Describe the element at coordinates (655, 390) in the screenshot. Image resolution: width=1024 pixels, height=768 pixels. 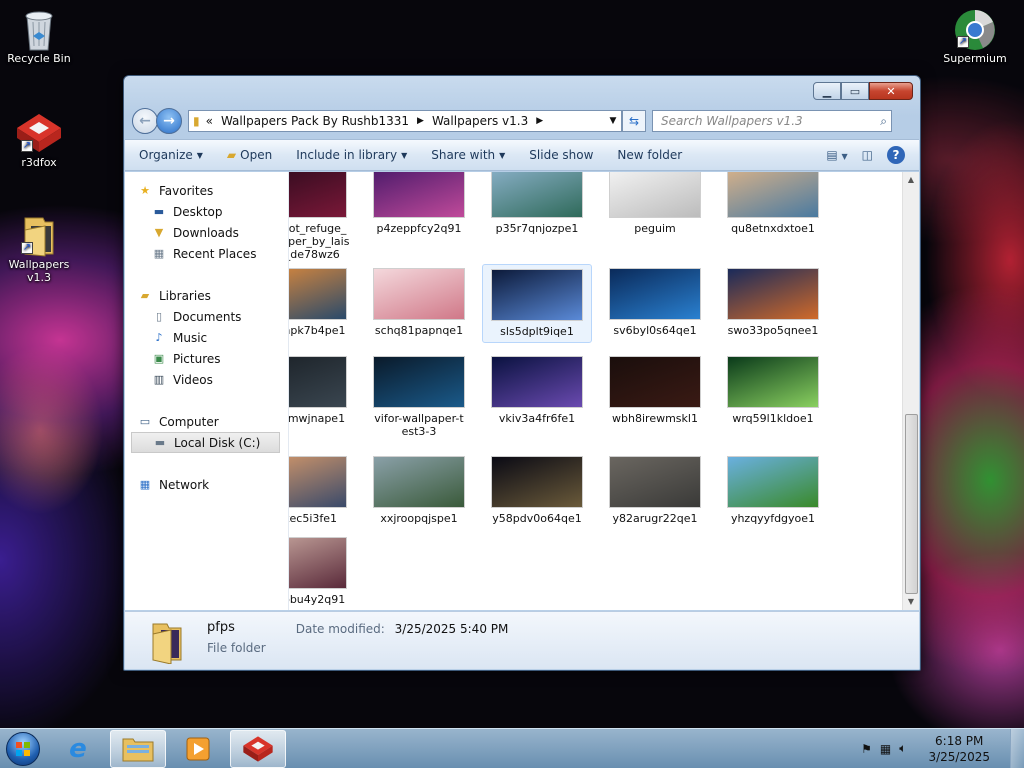
I see `file-item: wbh8irewmskl1` at that location.